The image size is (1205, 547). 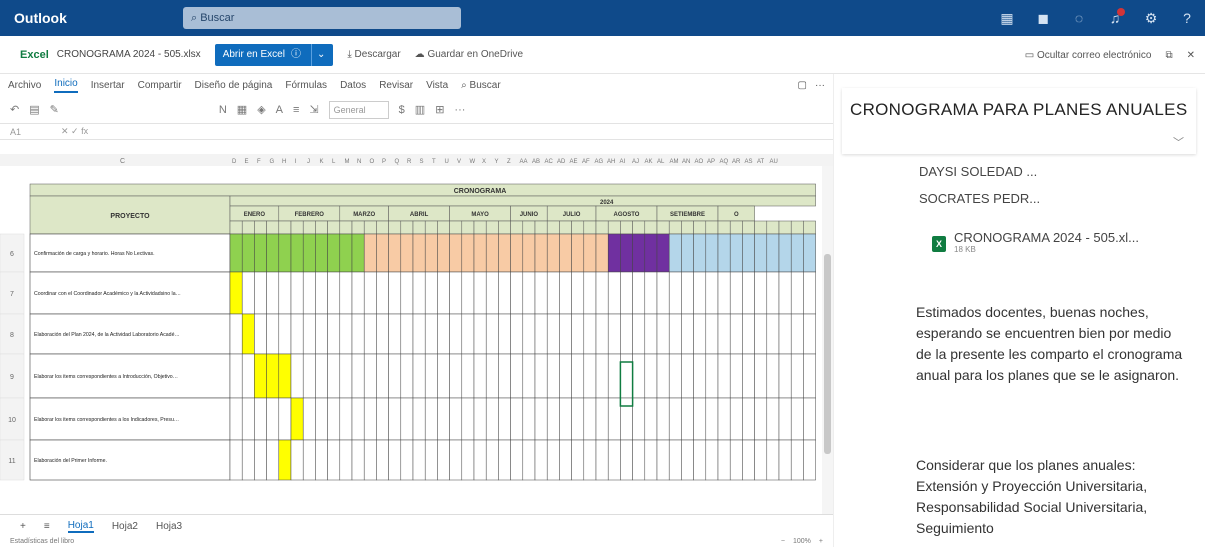 I want to click on align-icon: ≡, so click(x=296, y=110).